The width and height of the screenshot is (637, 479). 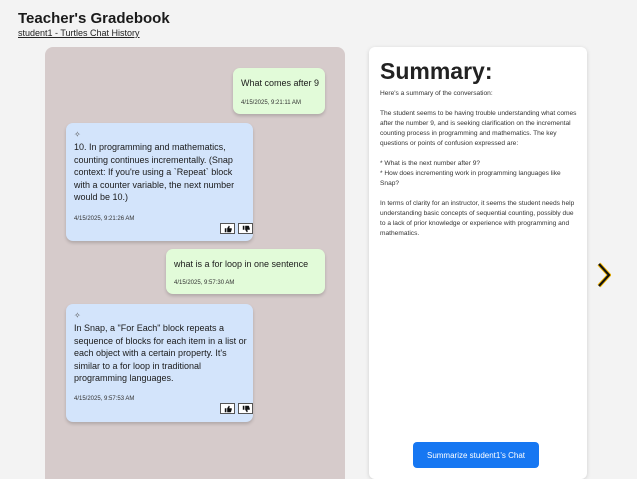 What do you see at coordinates (279, 91) in the screenshot?
I see `user-message: What comes after 9 4/15/2025, 9:21:11 AM` at bounding box center [279, 91].